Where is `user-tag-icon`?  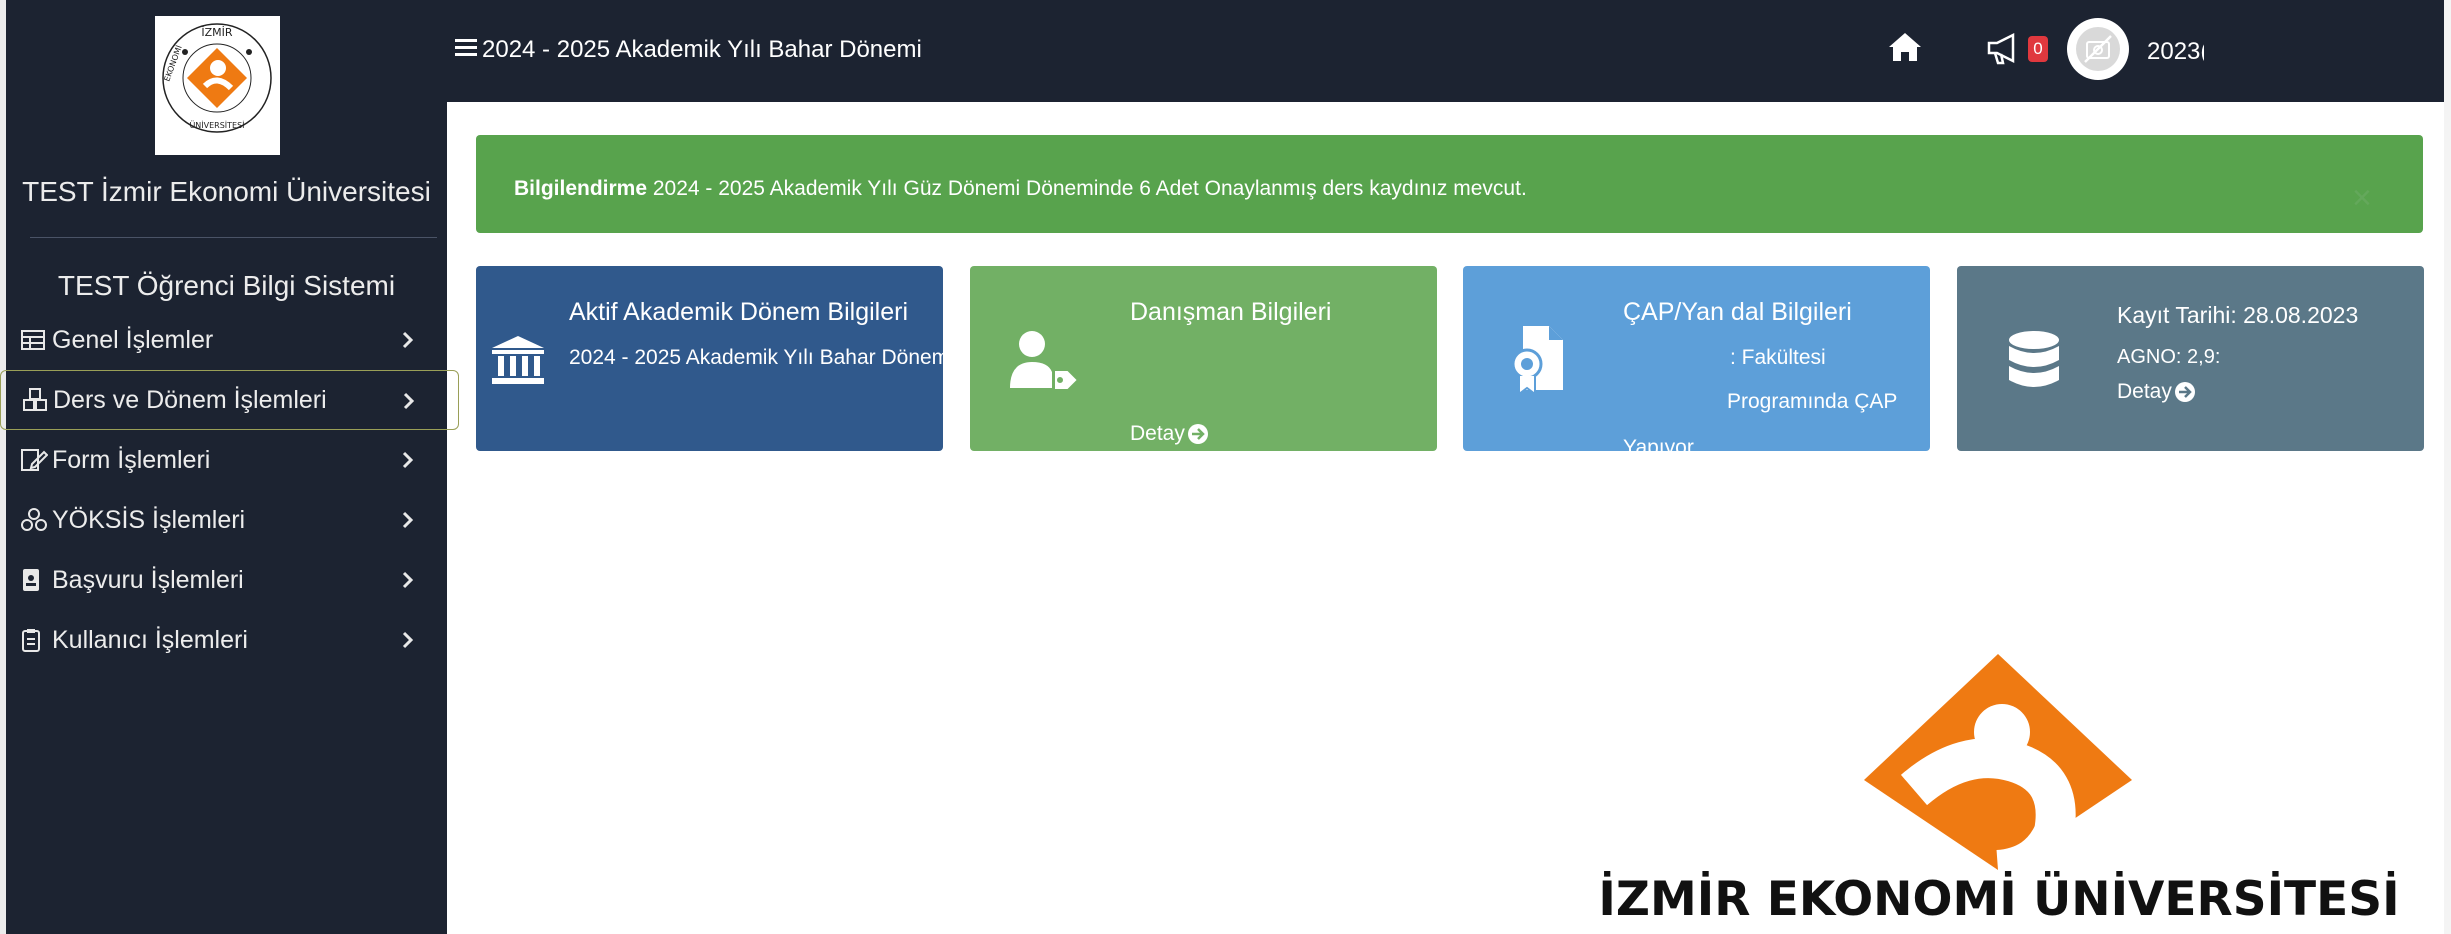 user-tag-icon is located at coordinates (1044, 363).